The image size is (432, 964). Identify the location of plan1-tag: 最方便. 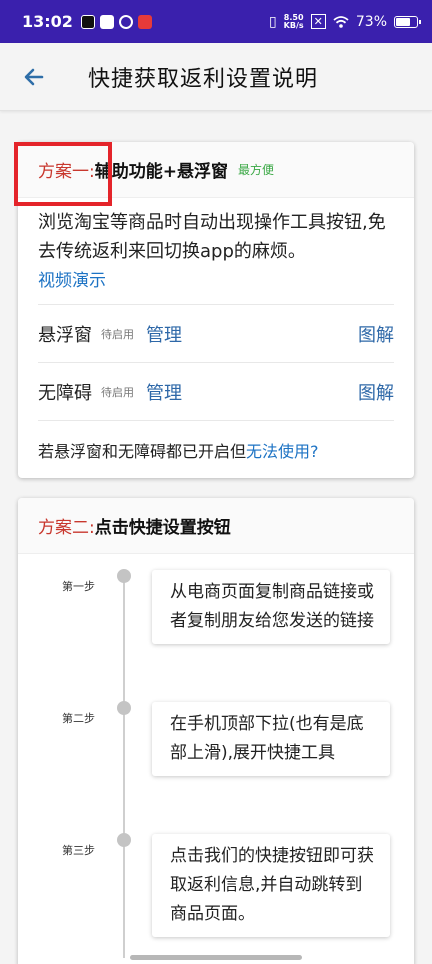
(255, 170).